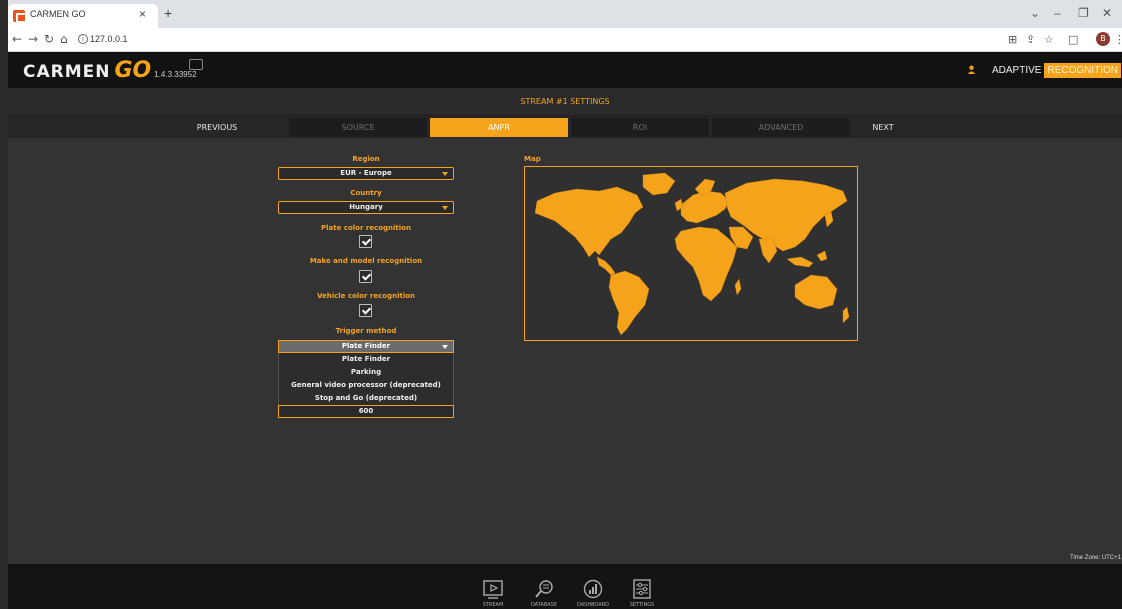 The width and height of the screenshot is (1122, 609). I want to click on country-label: Country, so click(366, 193).